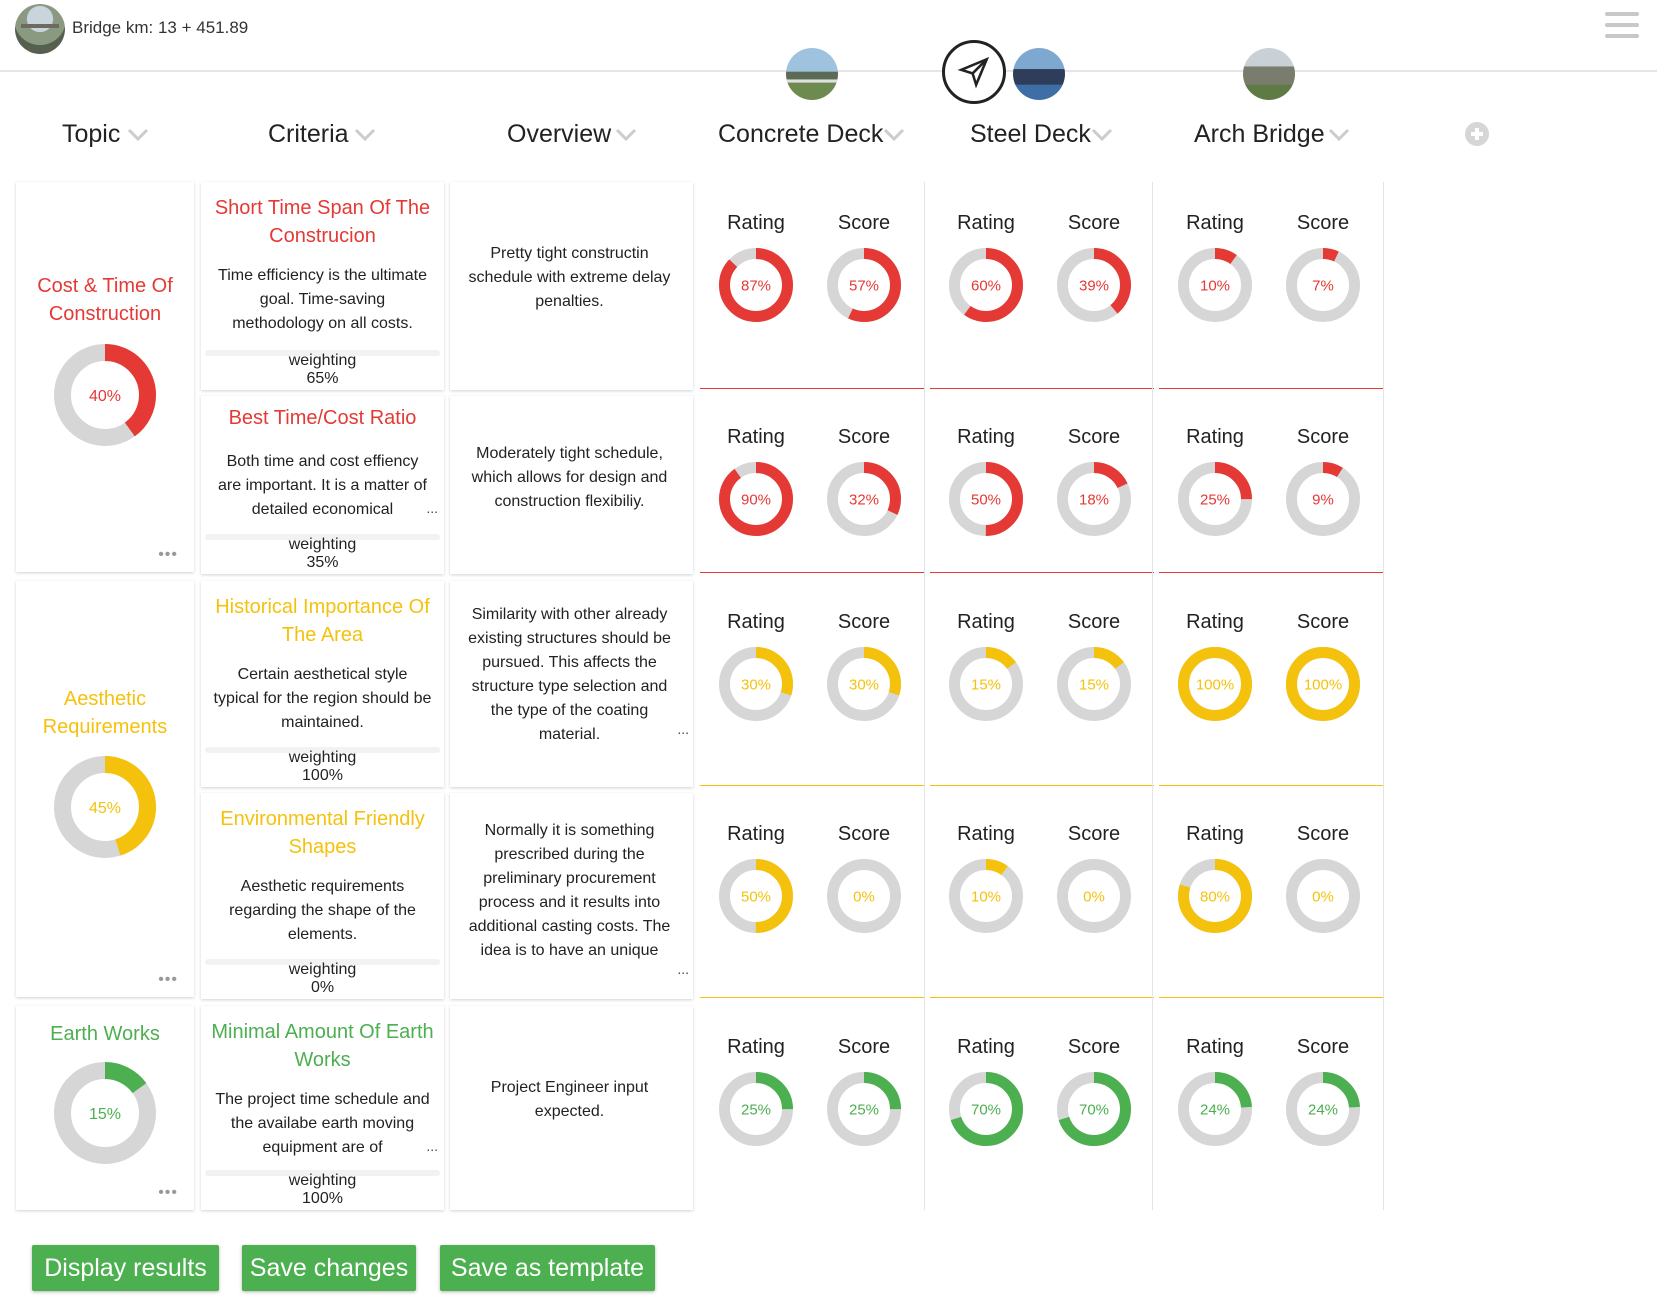 The height and width of the screenshot is (1301, 1657). Describe the element at coordinates (1215, 684) in the screenshot. I see `rating-ring: 100%` at that location.